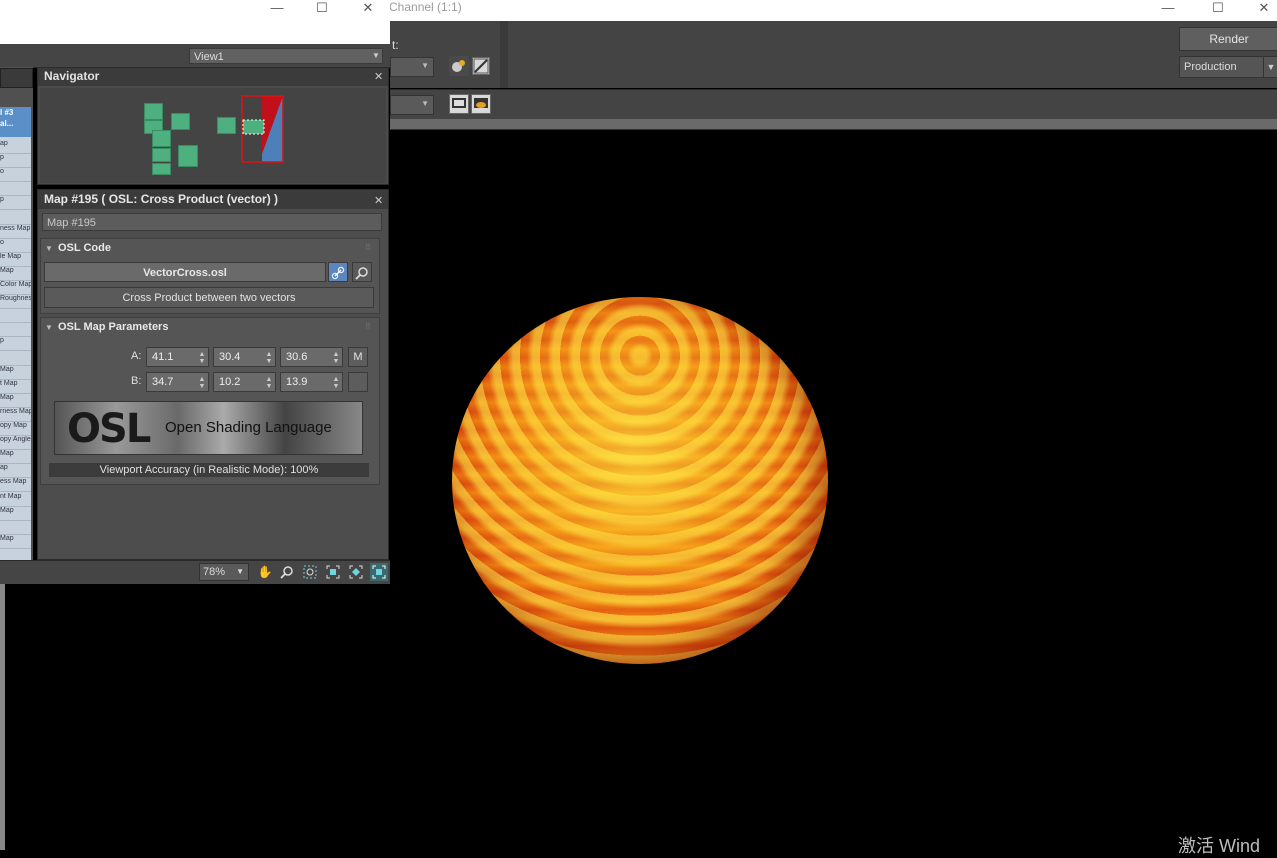 The width and height of the screenshot is (1277, 858). I want to click on pan-hand-icon: ✋, so click(265, 572).